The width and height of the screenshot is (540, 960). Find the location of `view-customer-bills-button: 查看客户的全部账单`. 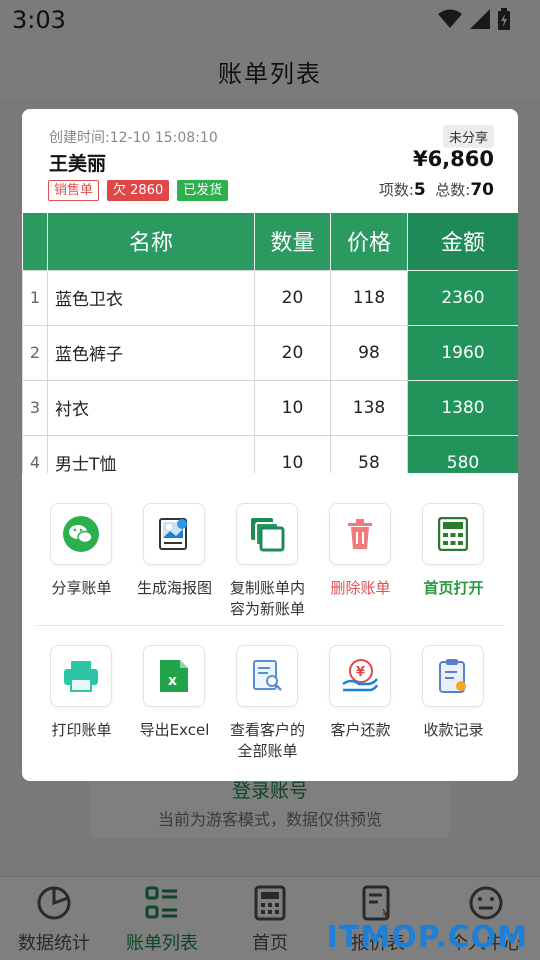

view-customer-bills-button: 查看客户的全部账单 is located at coordinates (267, 705).